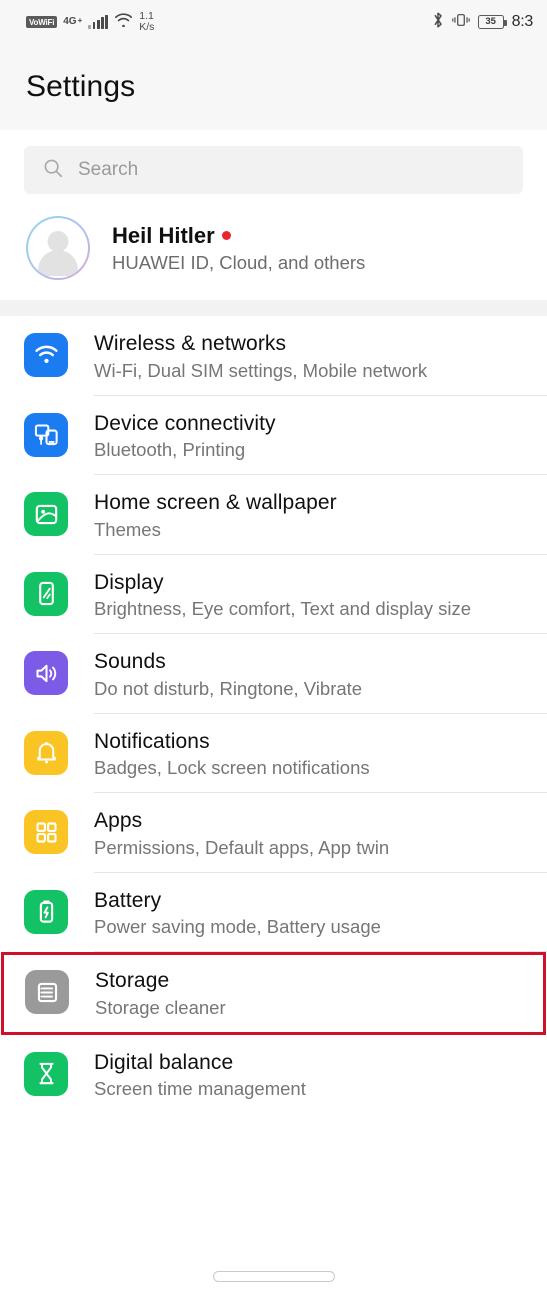 This screenshot has width=547, height=1300. What do you see at coordinates (239, 262) in the screenshot?
I see `account-subtitle: HUAWEI ID, Cloud, and others` at bounding box center [239, 262].